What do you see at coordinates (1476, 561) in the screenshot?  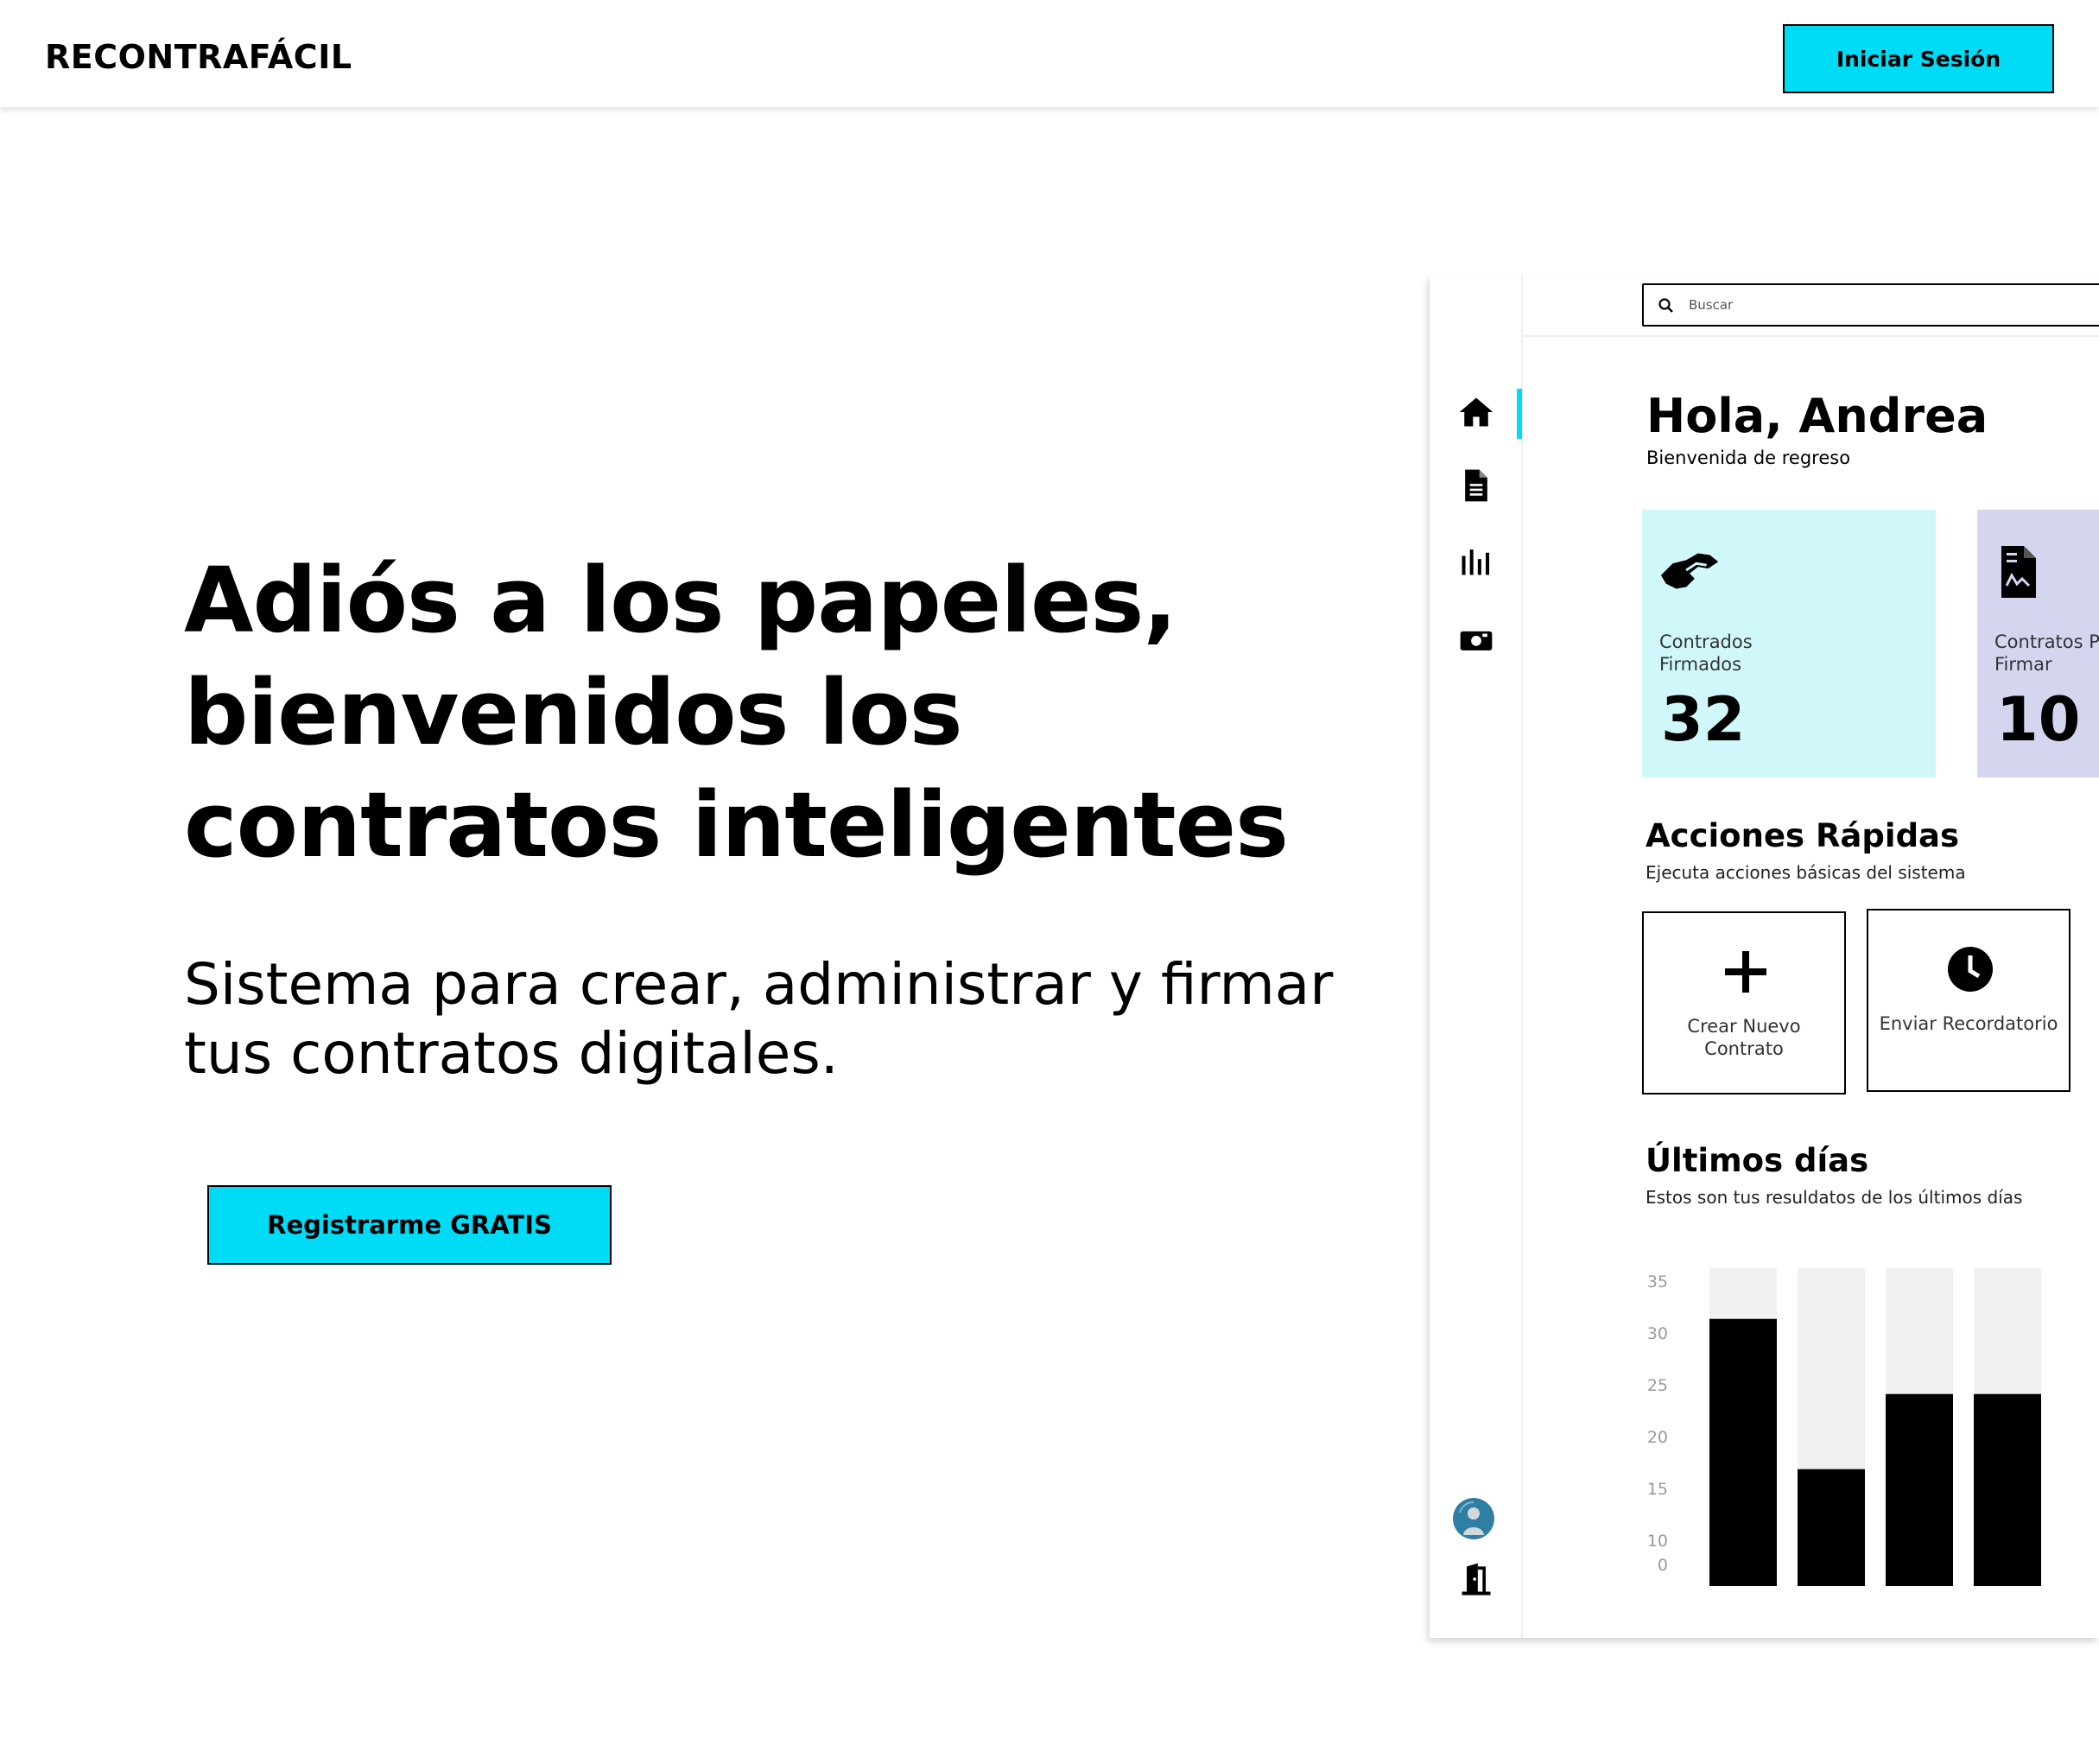 I see `chart-icon` at bounding box center [1476, 561].